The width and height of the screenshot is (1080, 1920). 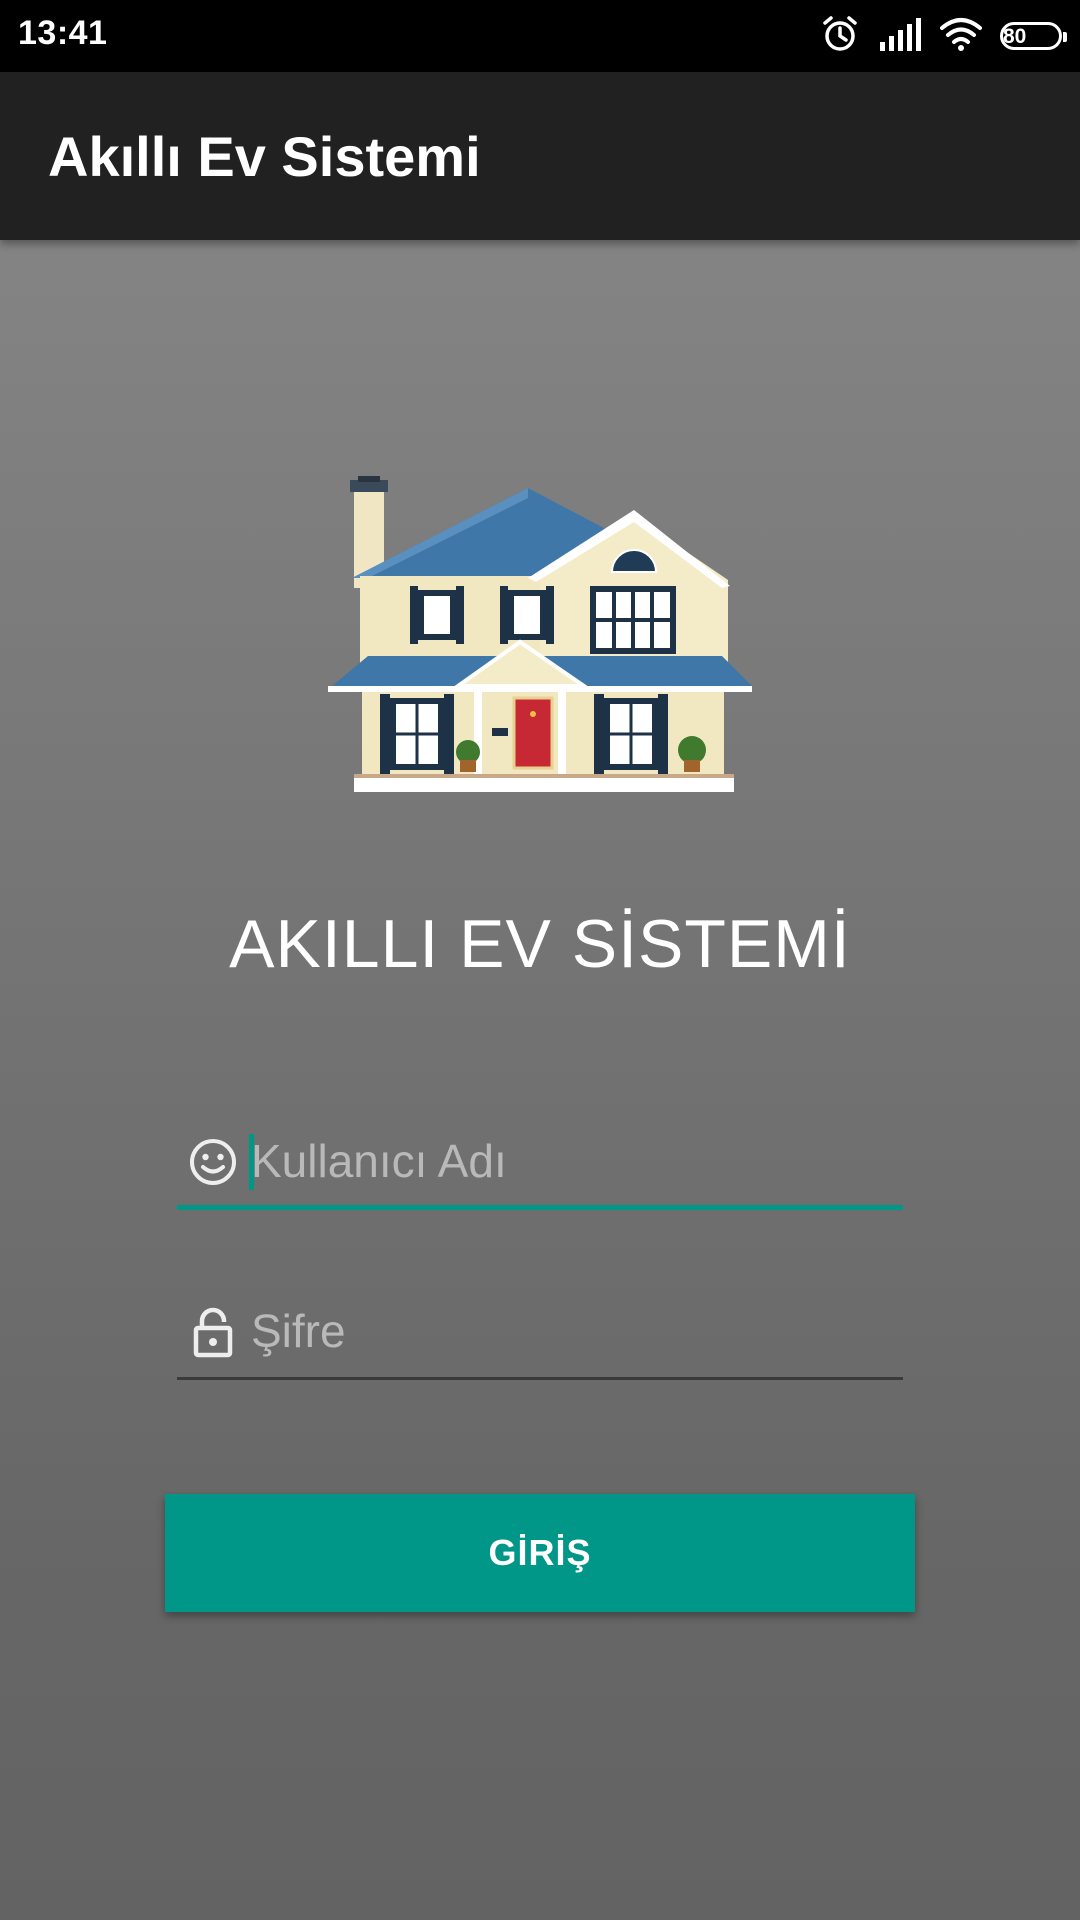 I want to click on battery-icon: 80, so click(x=1033, y=36).